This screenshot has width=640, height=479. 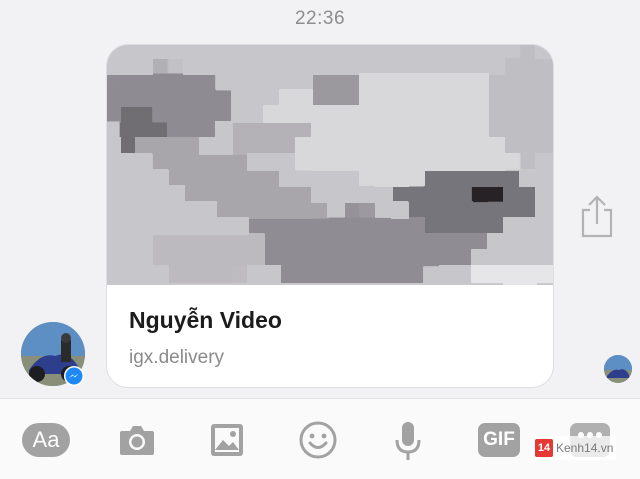 What do you see at coordinates (408, 441) in the screenshot?
I see `microphone-icon` at bounding box center [408, 441].